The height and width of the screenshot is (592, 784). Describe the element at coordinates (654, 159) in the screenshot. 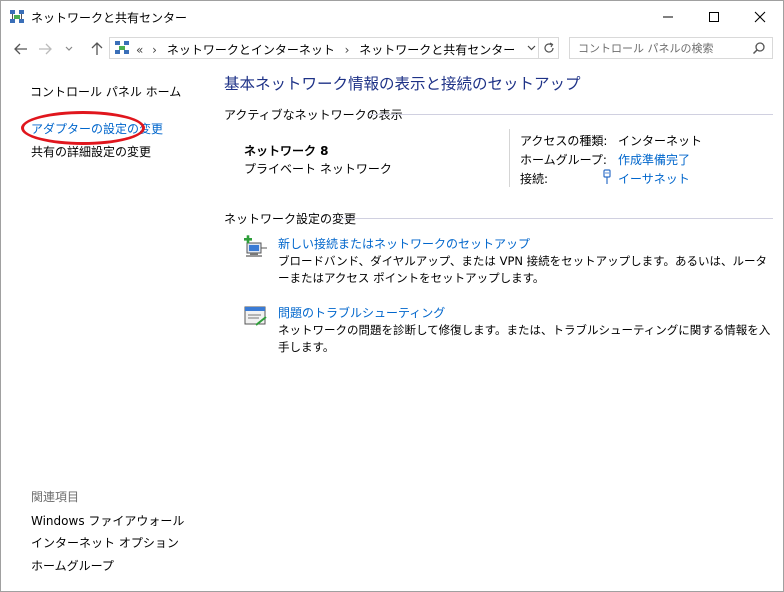

I see `homegroup-status-link: 作成準備完了` at that location.